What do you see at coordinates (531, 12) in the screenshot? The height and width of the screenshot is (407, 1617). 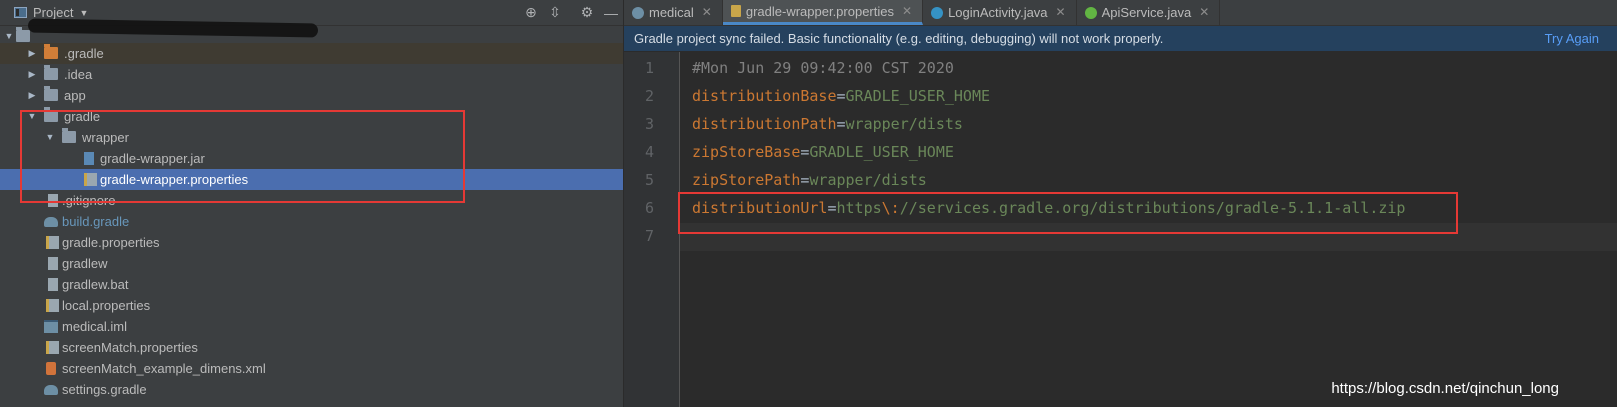 I see `crosshair-icon: ⊕` at bounding box center [531, 12].